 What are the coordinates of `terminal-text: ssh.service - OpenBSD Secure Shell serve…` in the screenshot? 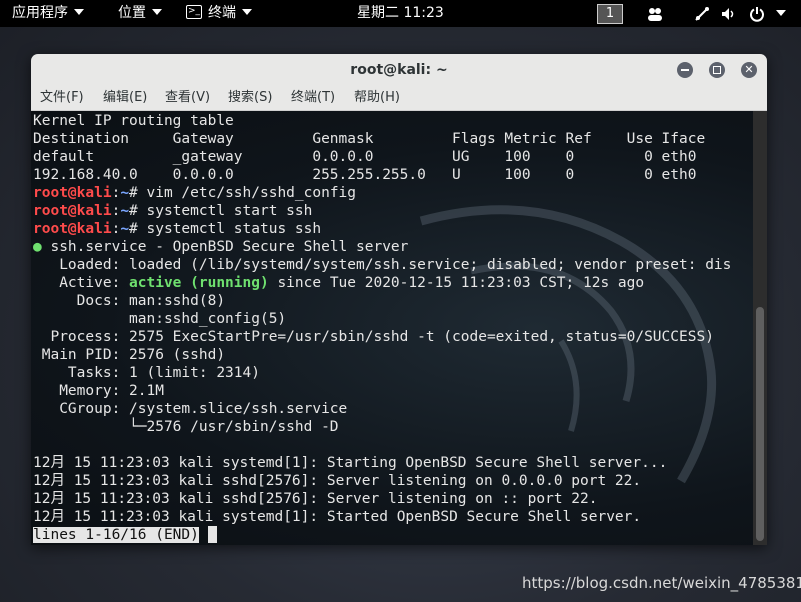 It's located at (225, 247).